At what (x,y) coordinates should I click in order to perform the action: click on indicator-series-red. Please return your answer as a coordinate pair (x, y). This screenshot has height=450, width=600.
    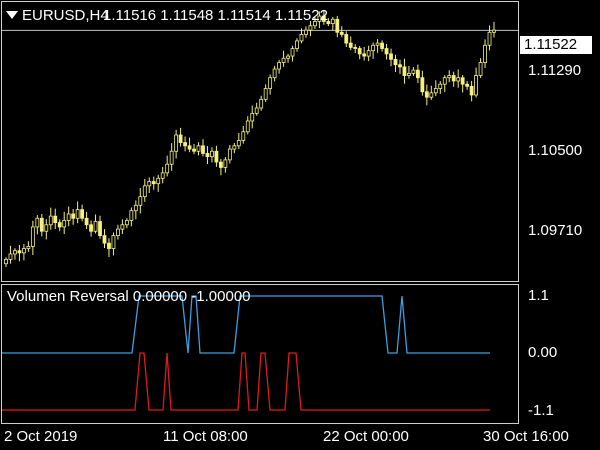
    Looking at the image, I should click on (246, 381).